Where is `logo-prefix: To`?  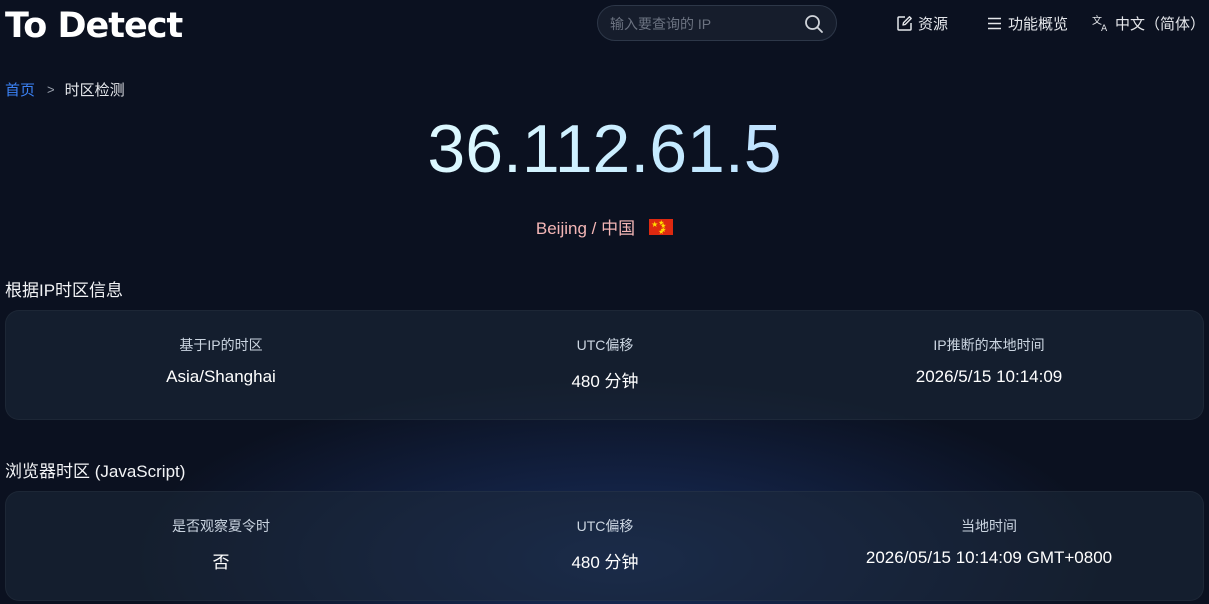
logo-prefix: To is located at coordinates (26, 26).